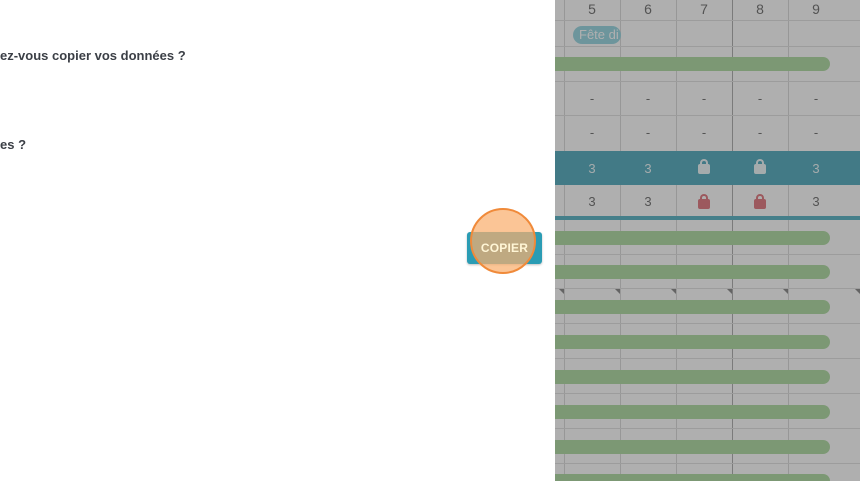 The height and width of the screenshot is (481, 860). I want to click on second-question: es ?, so click(13, 144).